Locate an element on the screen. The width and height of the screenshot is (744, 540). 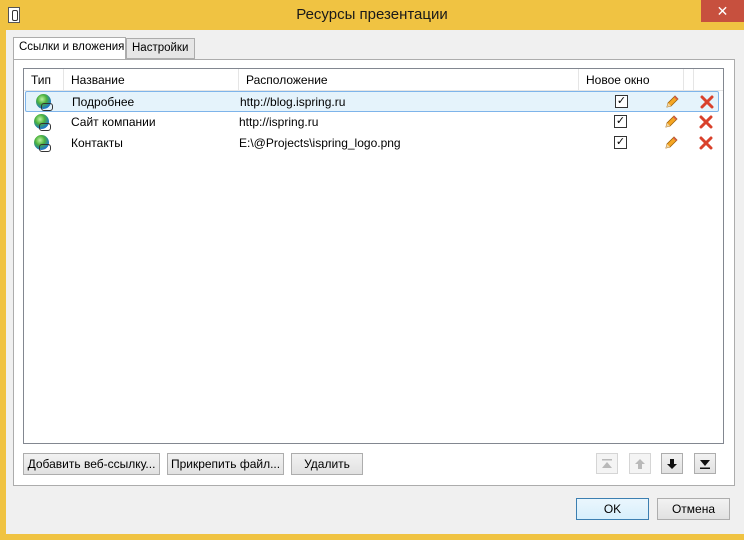
move-up-button is located at coordinates (640, 463).